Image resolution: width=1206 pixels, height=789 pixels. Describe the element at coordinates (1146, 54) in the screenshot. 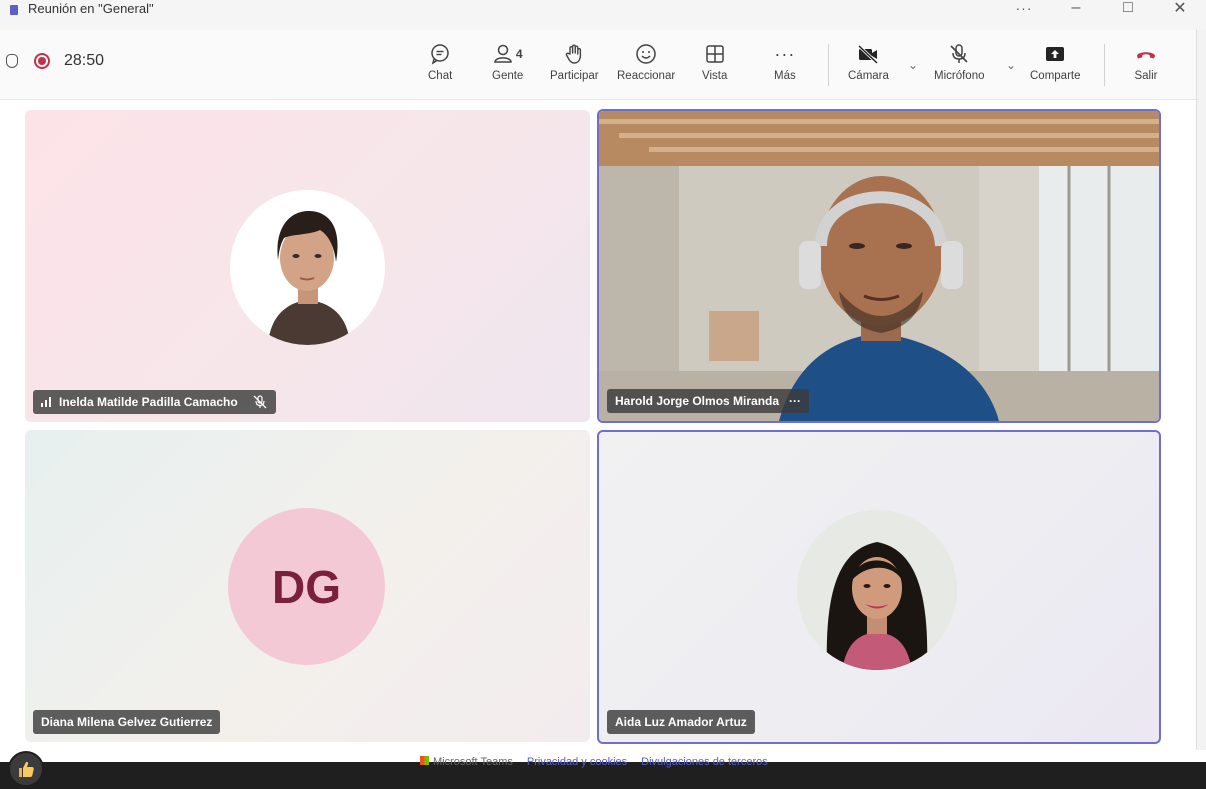

I see `hang-up-icon` at that location.